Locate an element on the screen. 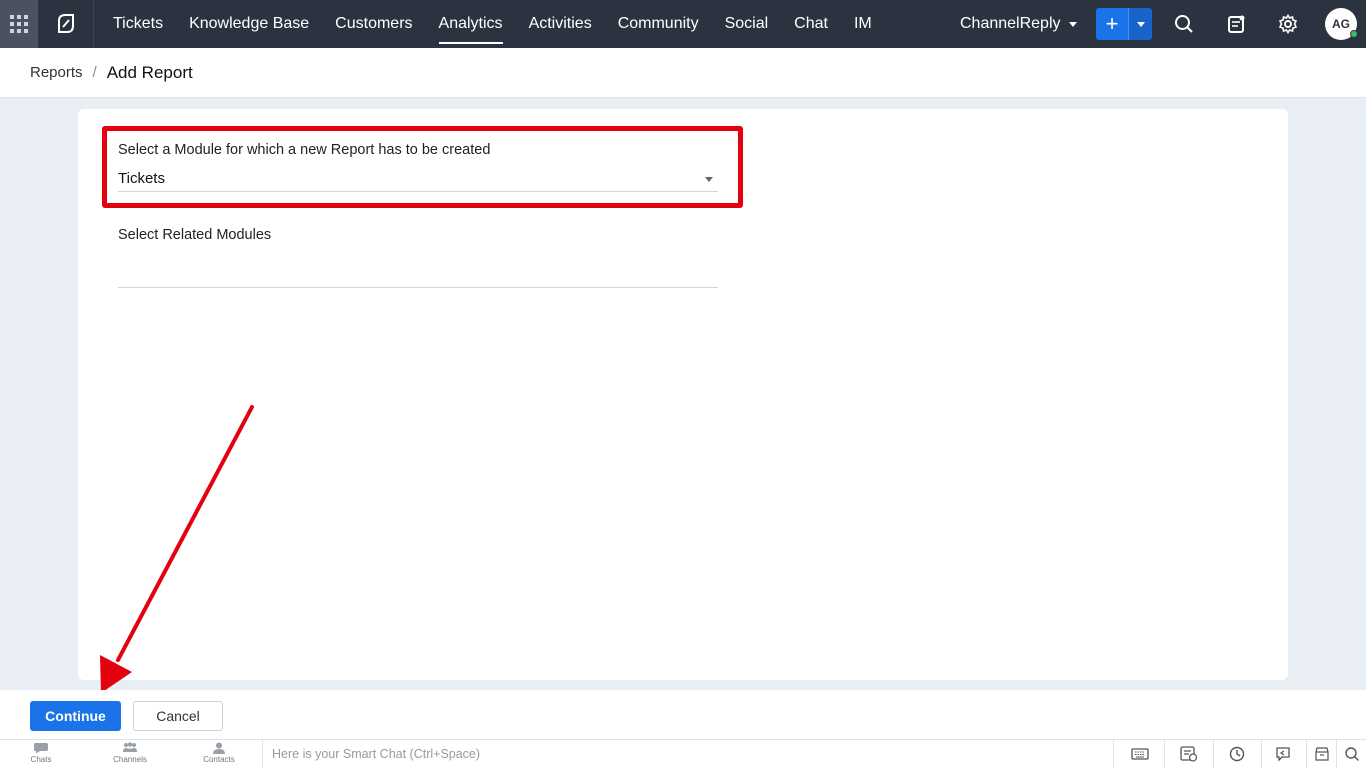 The height and width of the screenshot is (768, 1366). module-select-value: Tickets is located at coordinates (141, 178).